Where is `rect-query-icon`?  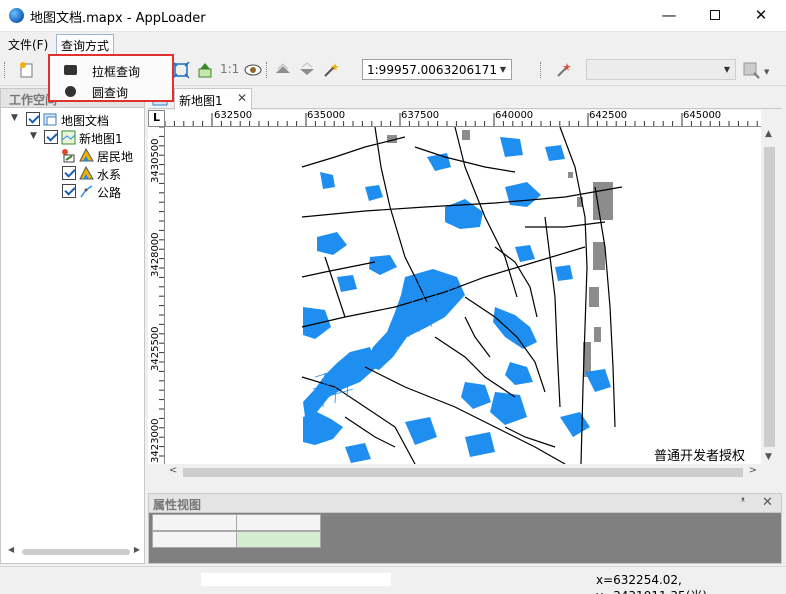 rect-query-icon is located at coordinates (70, 70).